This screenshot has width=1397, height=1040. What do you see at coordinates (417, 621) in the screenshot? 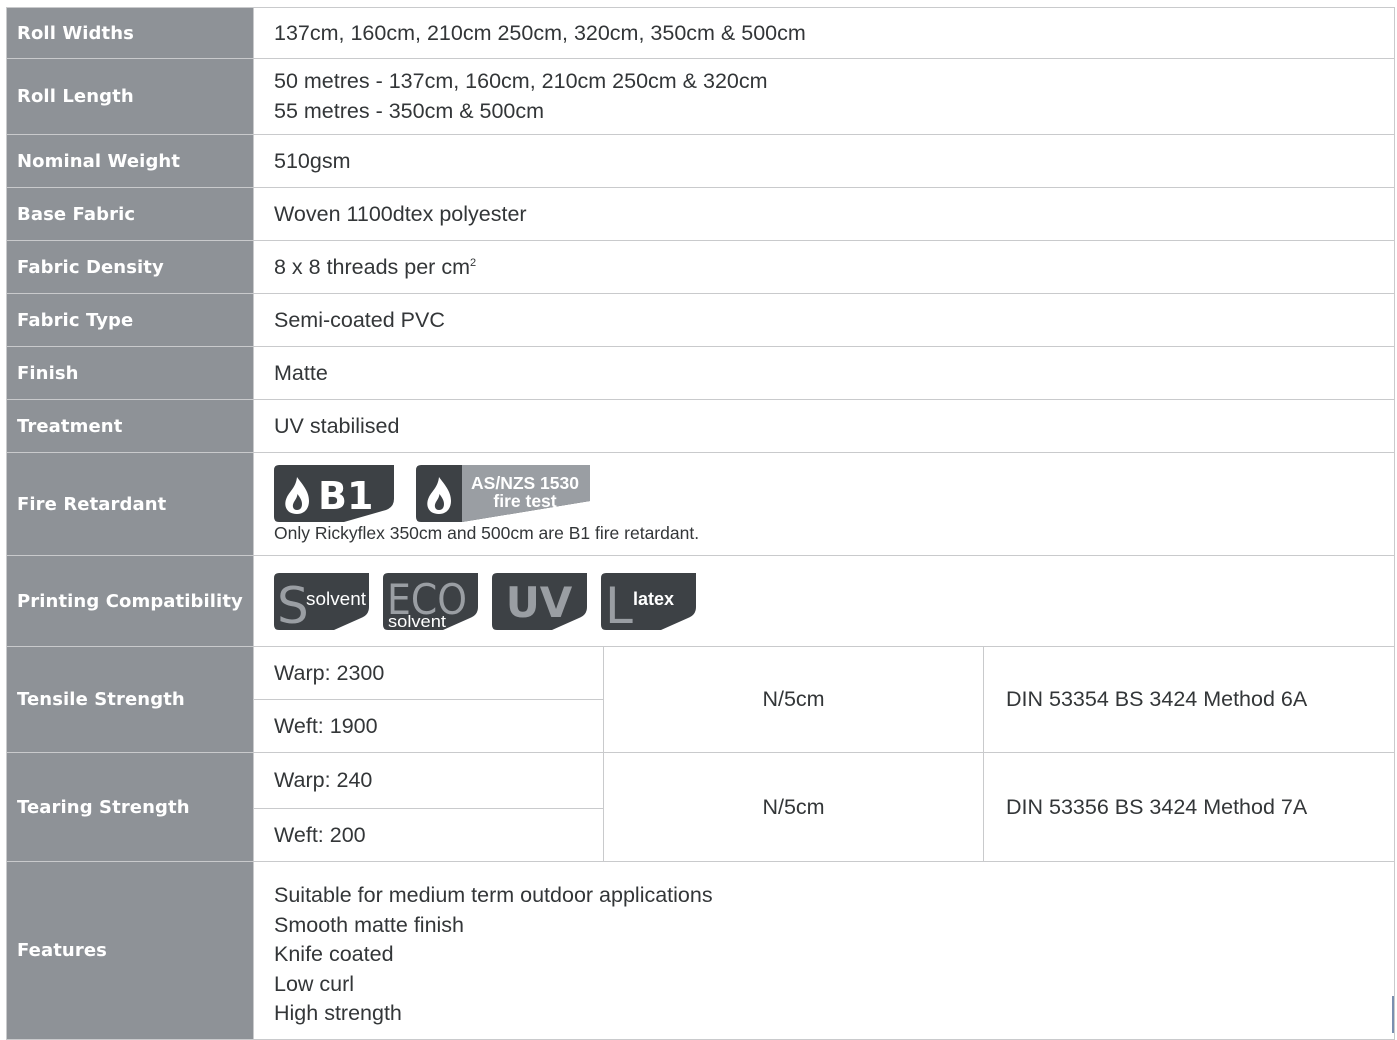
I see `eco-solvent-text: solvent` at bounding box center [417, 621].